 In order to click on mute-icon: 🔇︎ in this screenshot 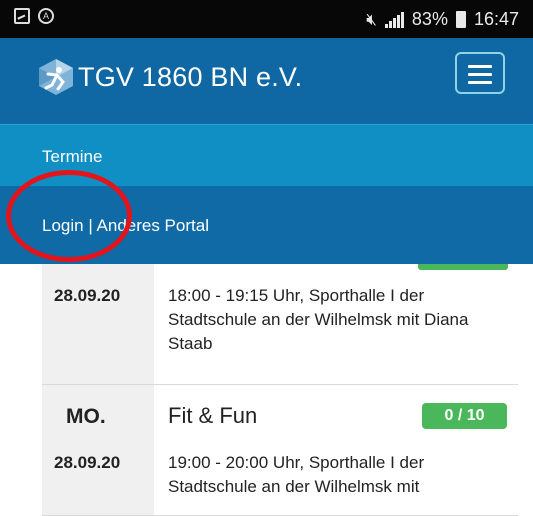, I will do `click(371, 19)`.